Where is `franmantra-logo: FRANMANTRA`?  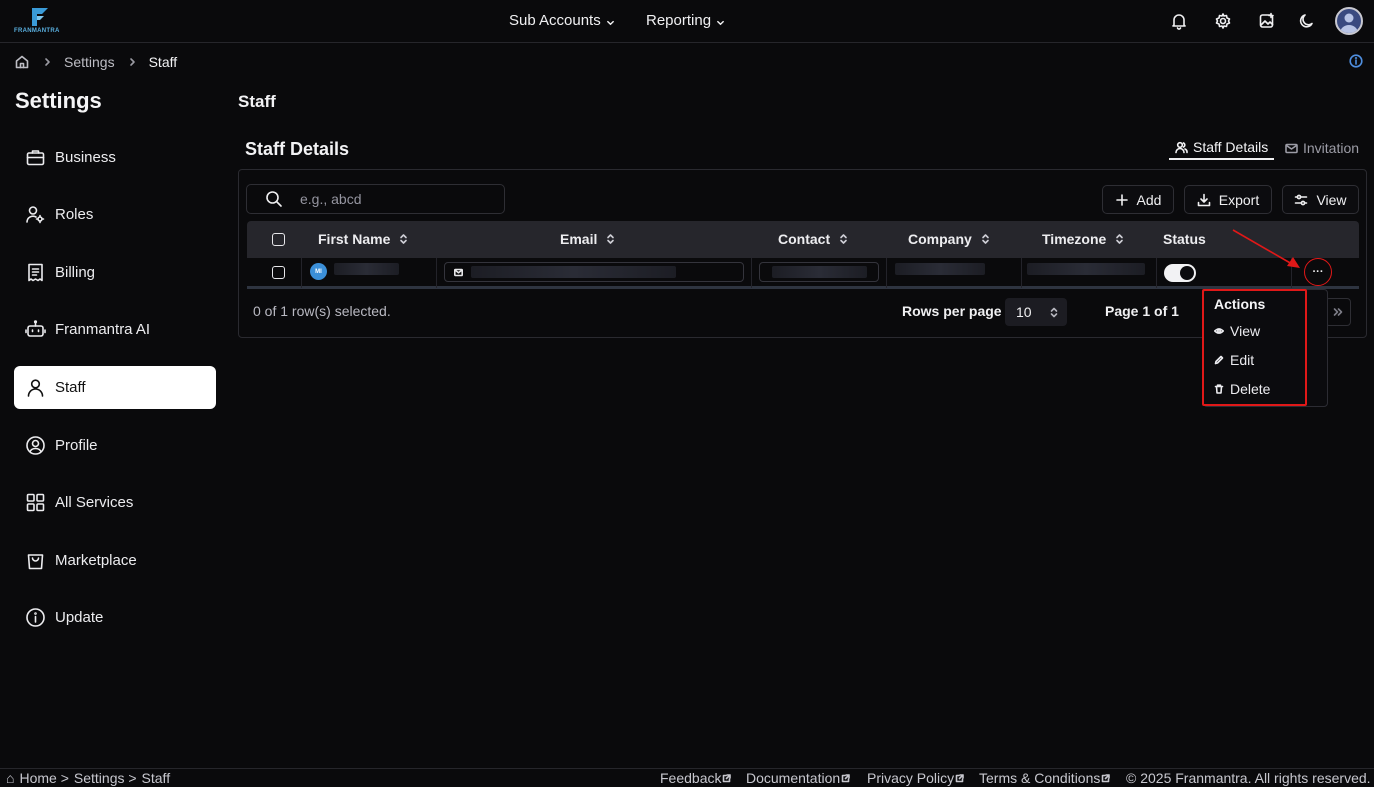 franmantra-logo: FRANMANTRA is located at coordinates (40, 21).